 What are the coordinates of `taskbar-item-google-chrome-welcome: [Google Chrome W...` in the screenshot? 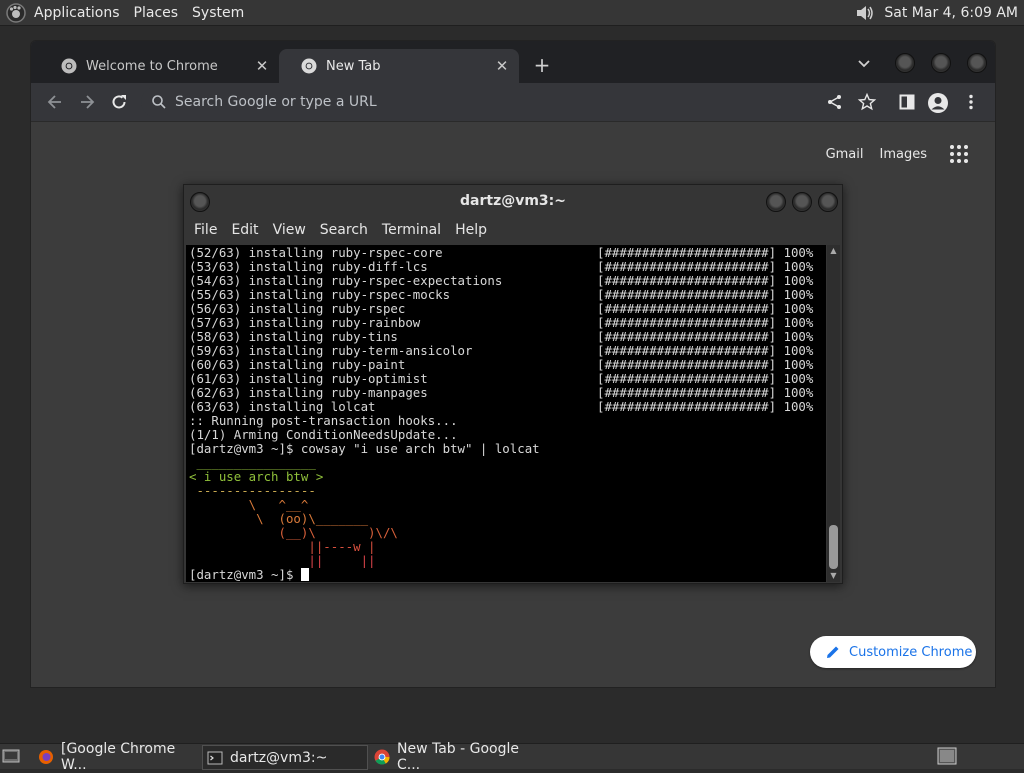 It's located at (120, 757).